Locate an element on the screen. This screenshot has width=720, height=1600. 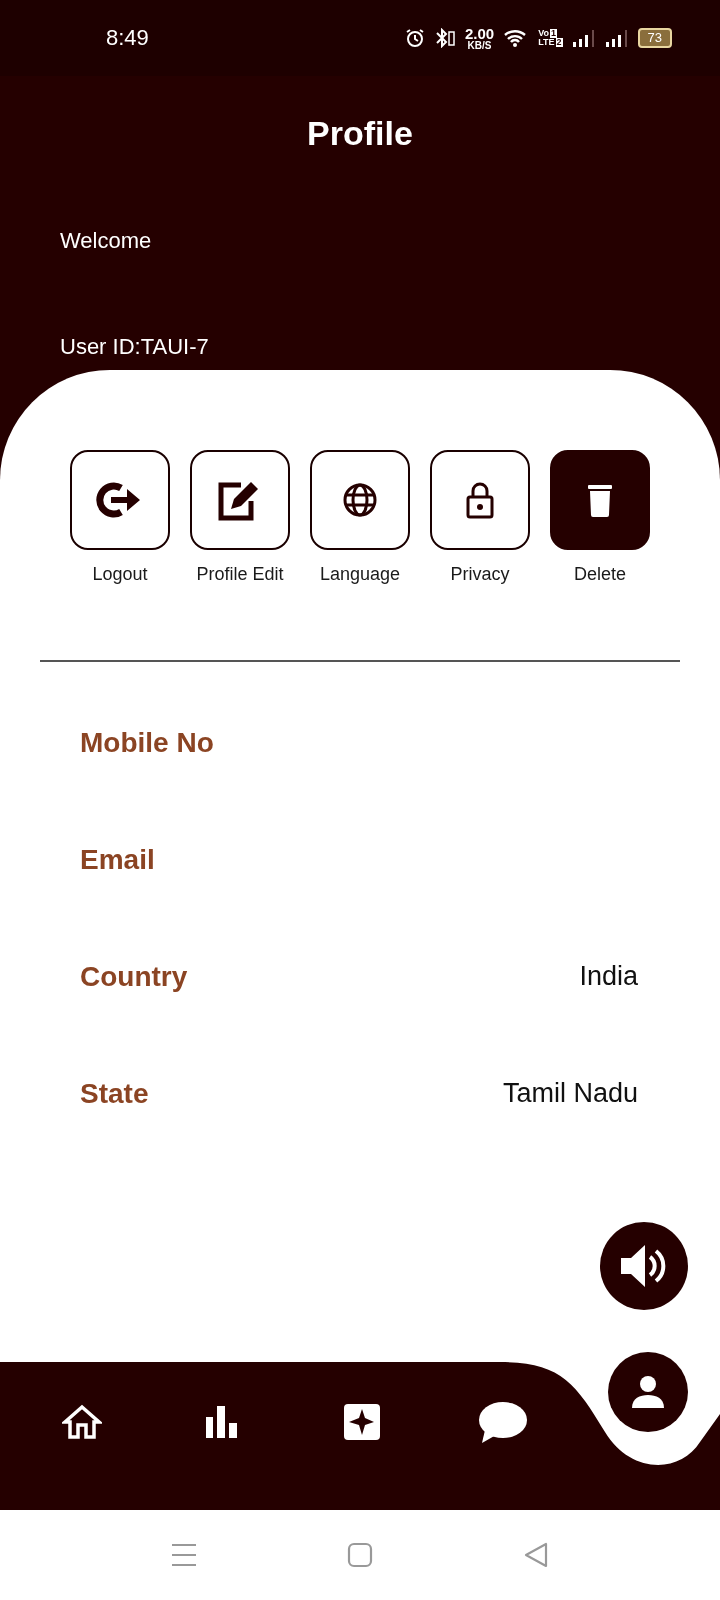
person-icon is located at coordinates (648, 1392).